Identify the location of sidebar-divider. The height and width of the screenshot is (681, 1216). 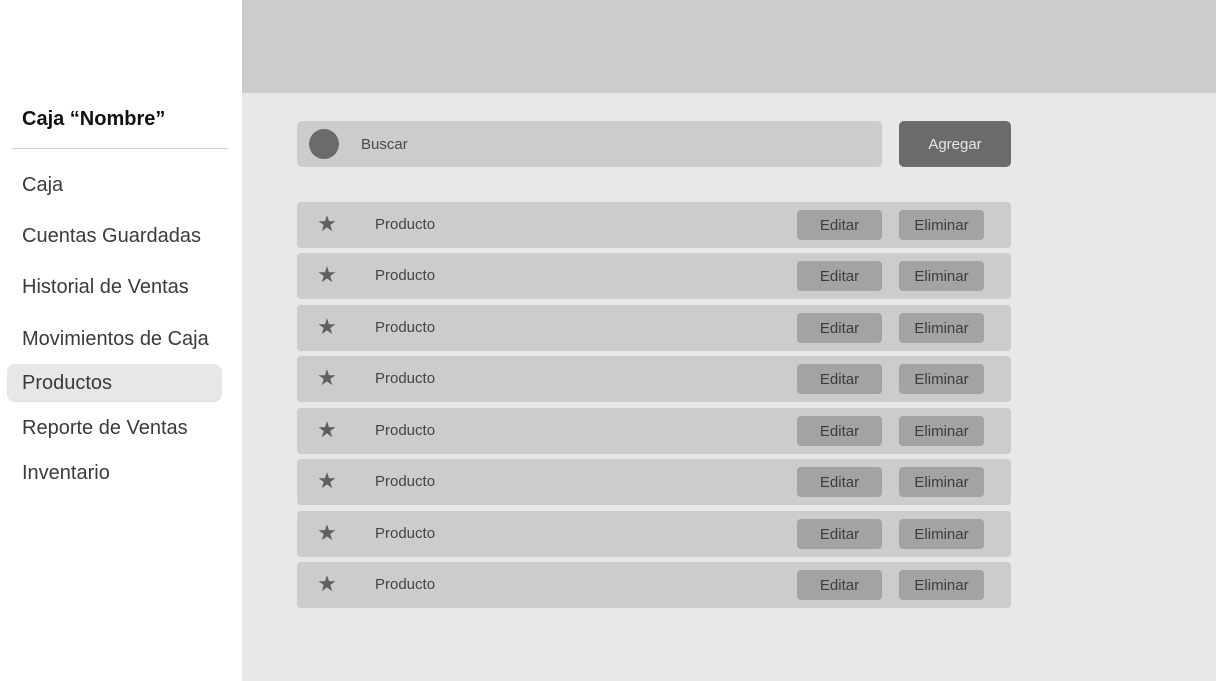
(120, 148).